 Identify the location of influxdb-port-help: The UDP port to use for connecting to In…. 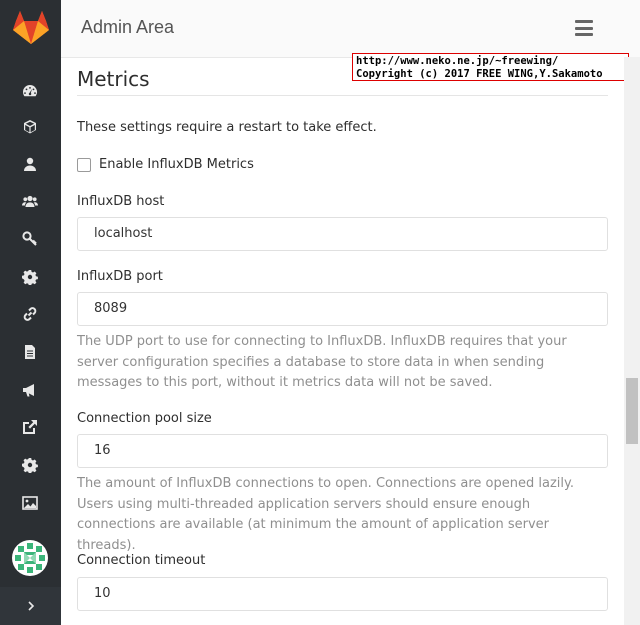
(322, 362).